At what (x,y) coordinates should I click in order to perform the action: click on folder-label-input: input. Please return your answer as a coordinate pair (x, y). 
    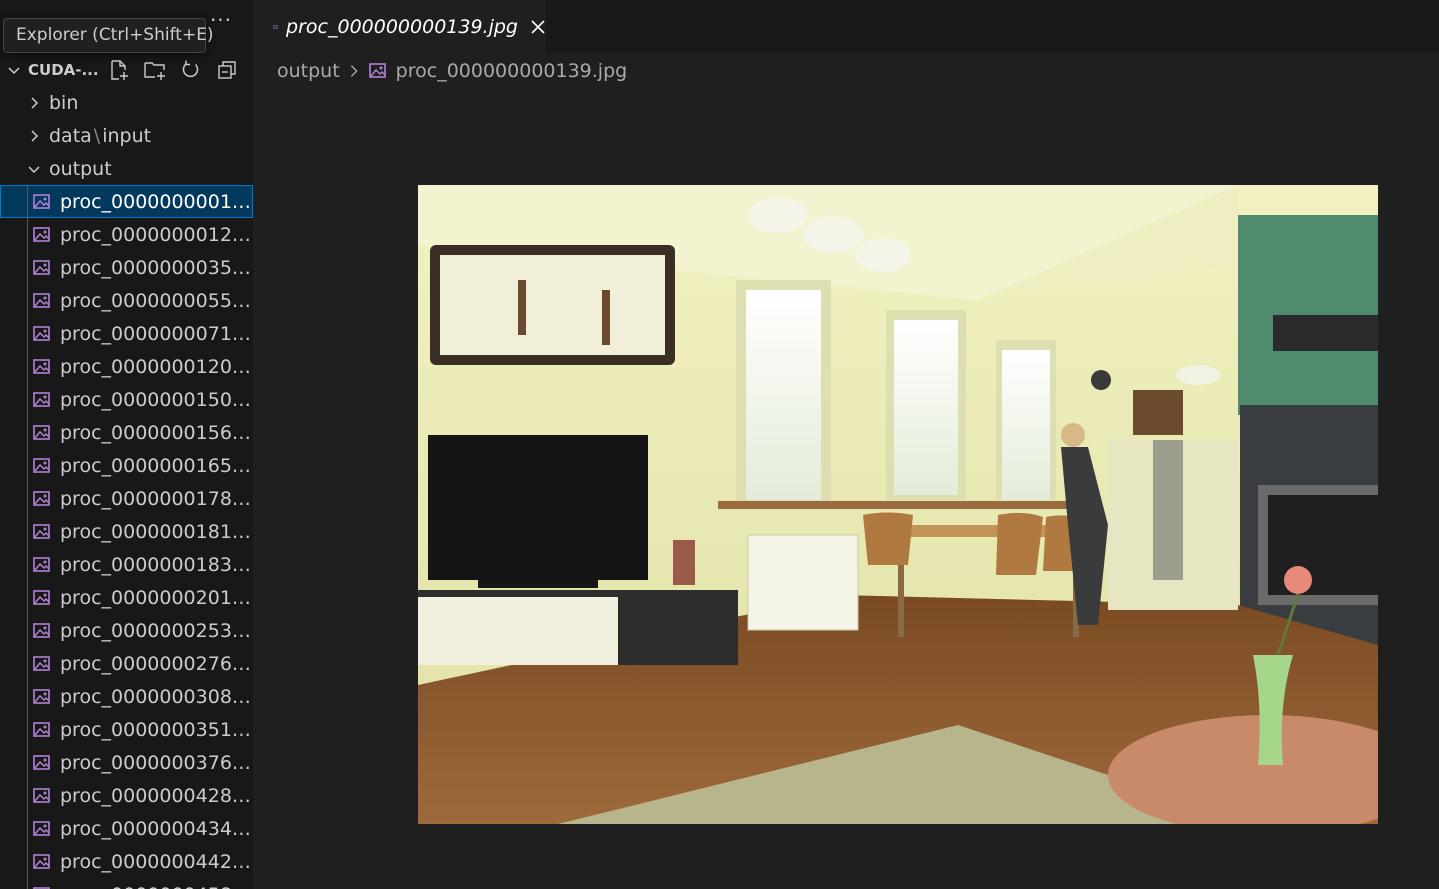
    Looking at the image, I should click on (127, 135).